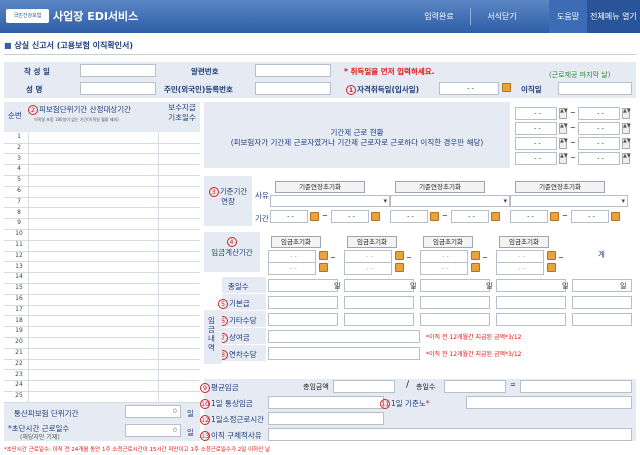 The height and width of the screenshot is (455, 640). Describe the element at coordinates (326, 418) in the screenshot. I see `contract-hours-input` at that location.